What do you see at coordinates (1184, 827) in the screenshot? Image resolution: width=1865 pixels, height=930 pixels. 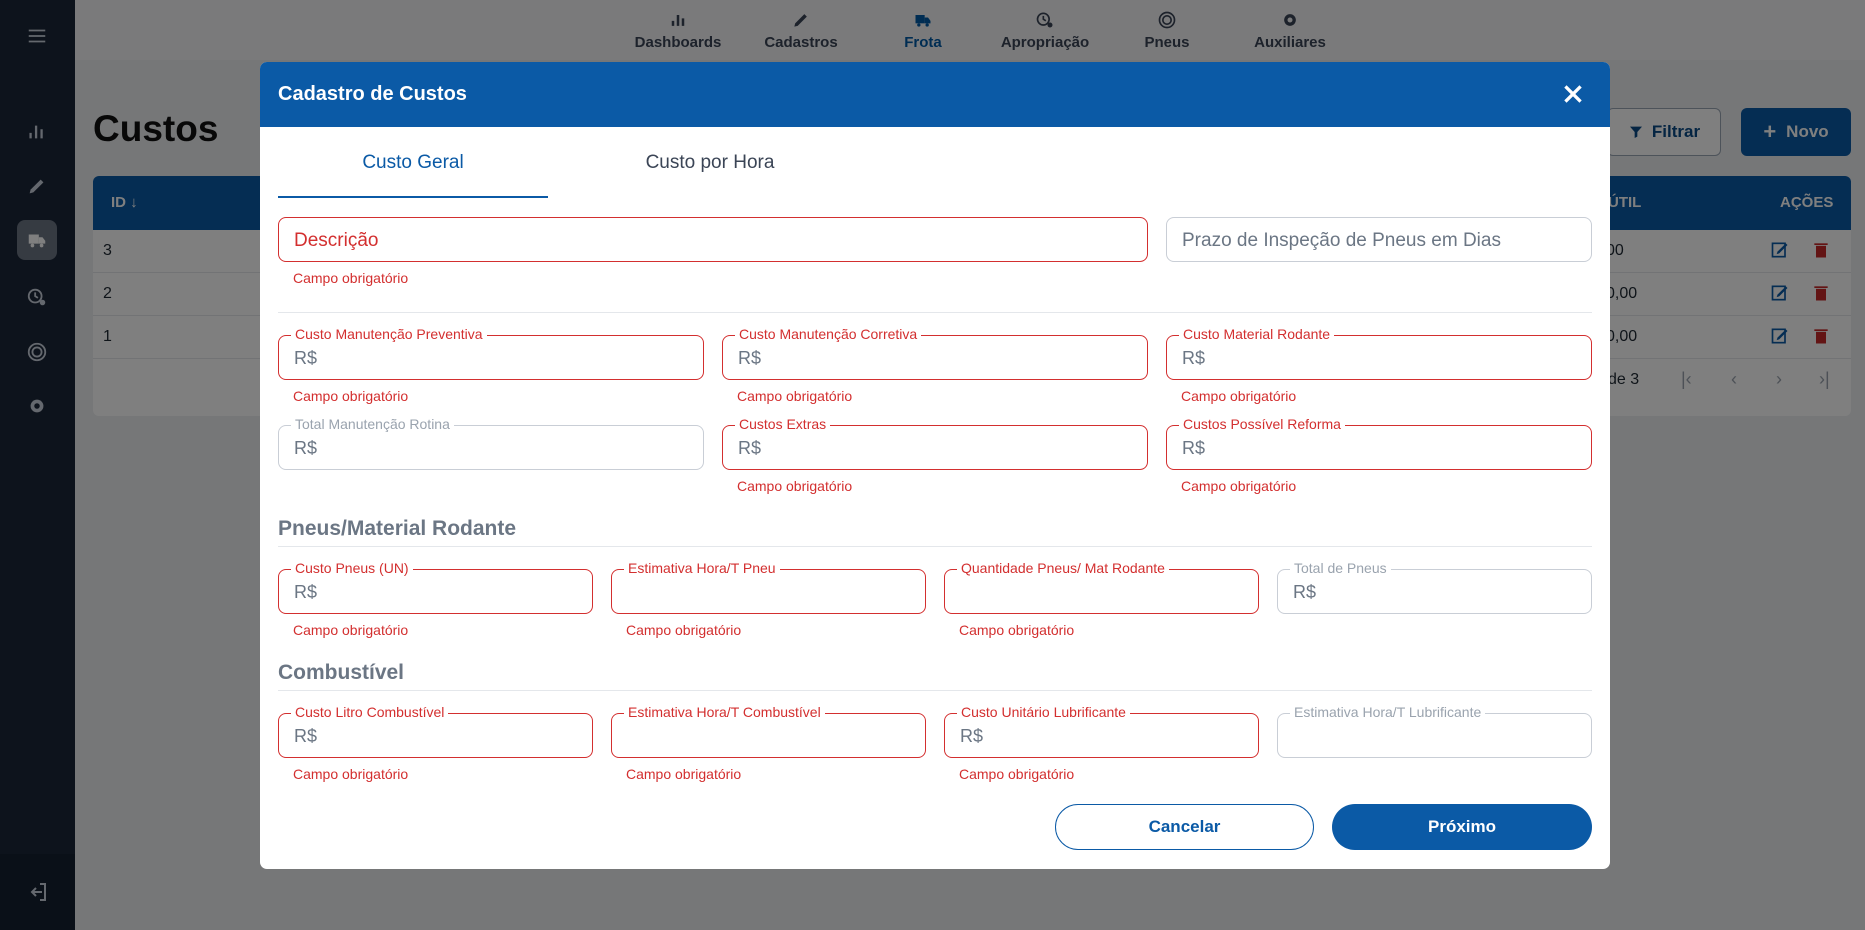 I see `cancel-button: Cancelar` at bounding box center [1184, 827].